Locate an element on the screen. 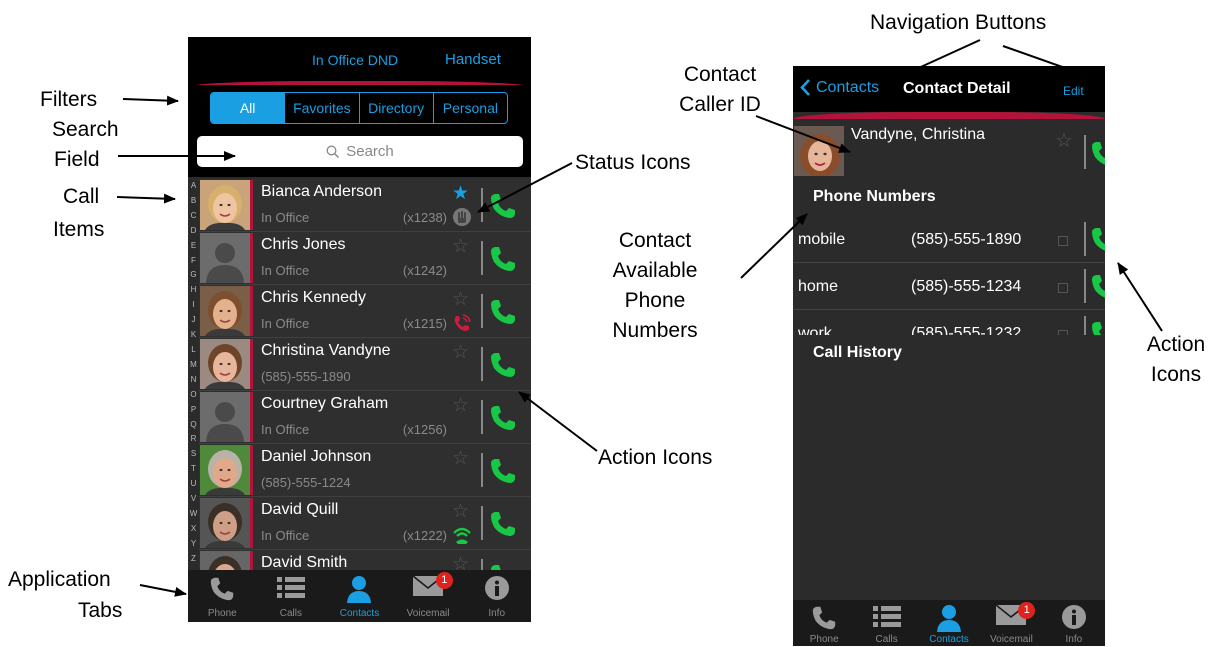 The image size is (1217, 647). alphabet-letter: C is located at coordinates (193, 216).